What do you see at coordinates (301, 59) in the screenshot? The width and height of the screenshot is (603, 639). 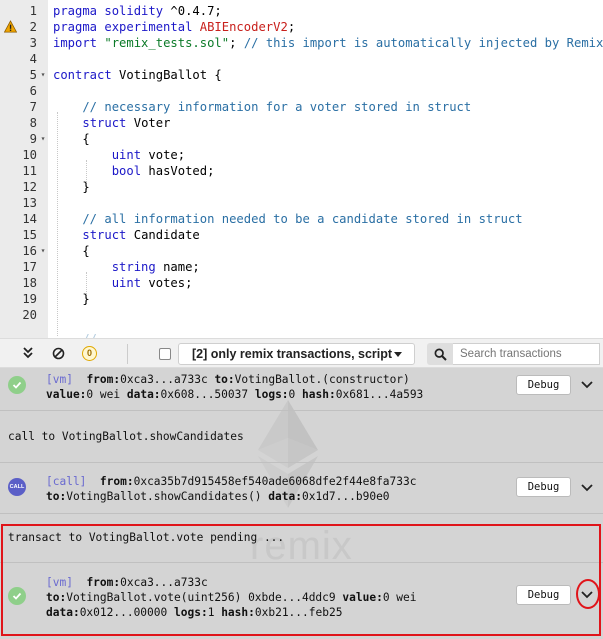 I see `code-line: 4` at bounding box center [301, 59].